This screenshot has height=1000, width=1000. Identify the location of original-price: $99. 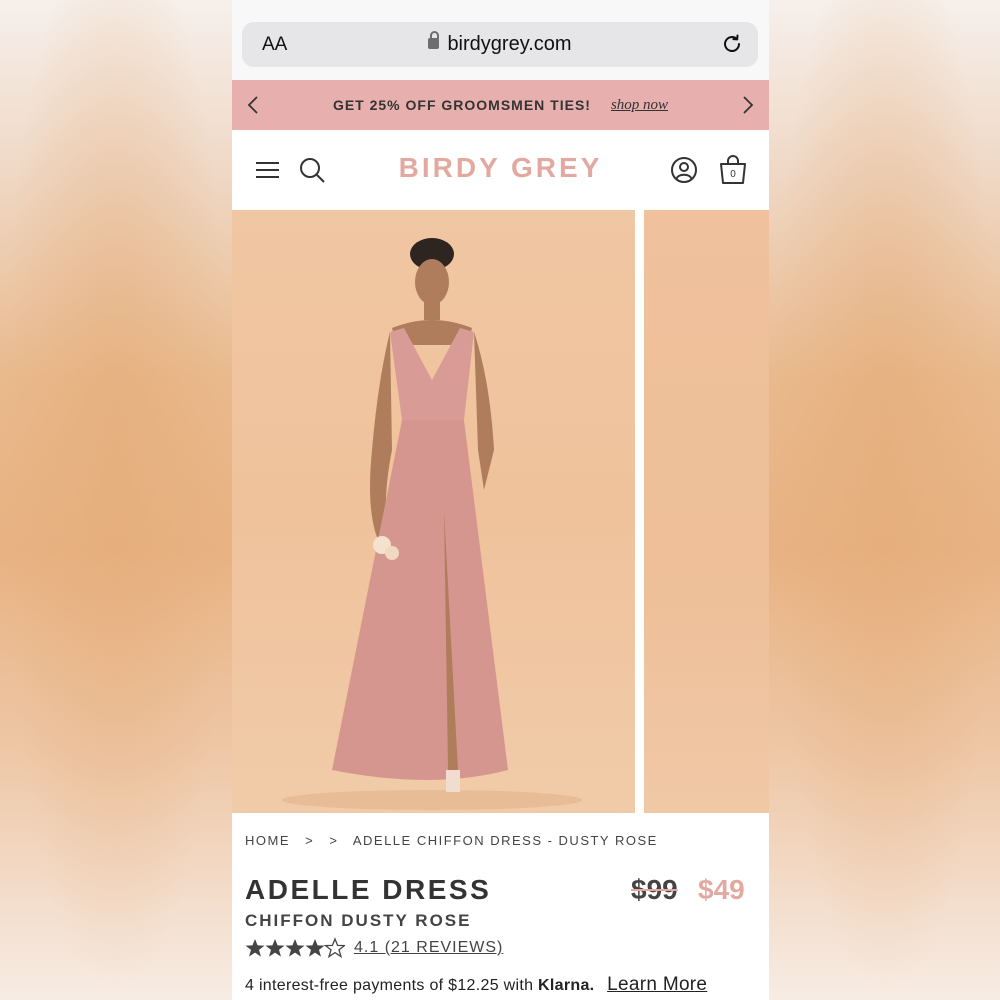
(654, 889).